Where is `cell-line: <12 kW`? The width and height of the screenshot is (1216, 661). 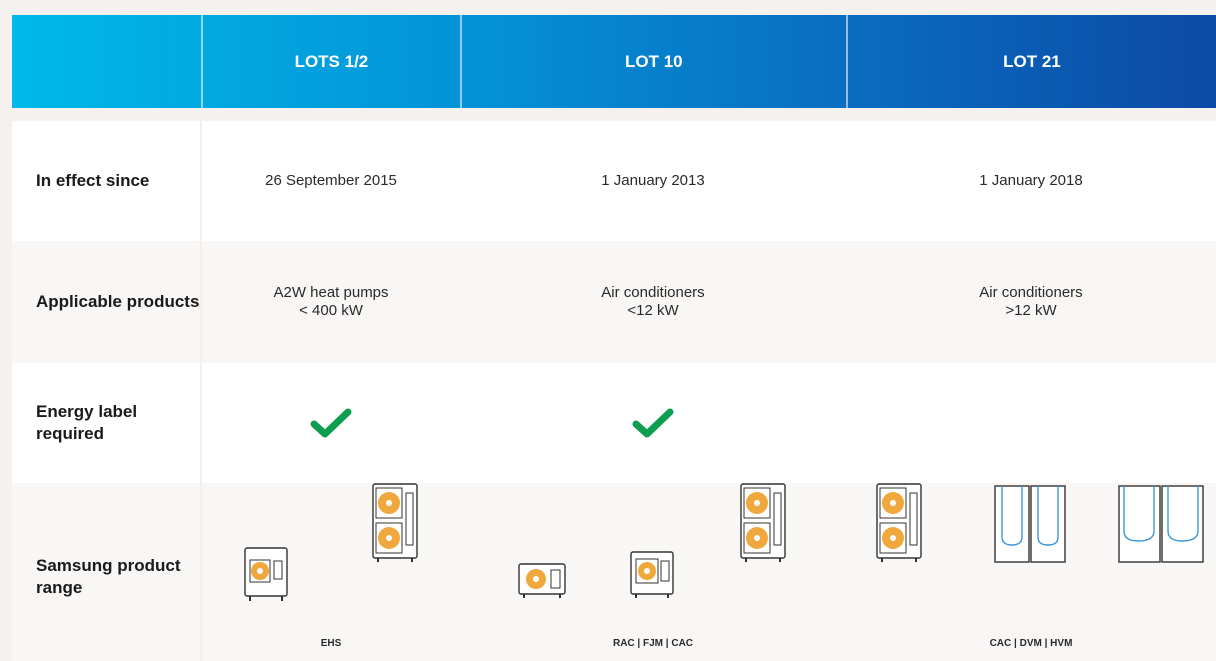 cell-line: <12 kW is located at coordinates (653, 310).